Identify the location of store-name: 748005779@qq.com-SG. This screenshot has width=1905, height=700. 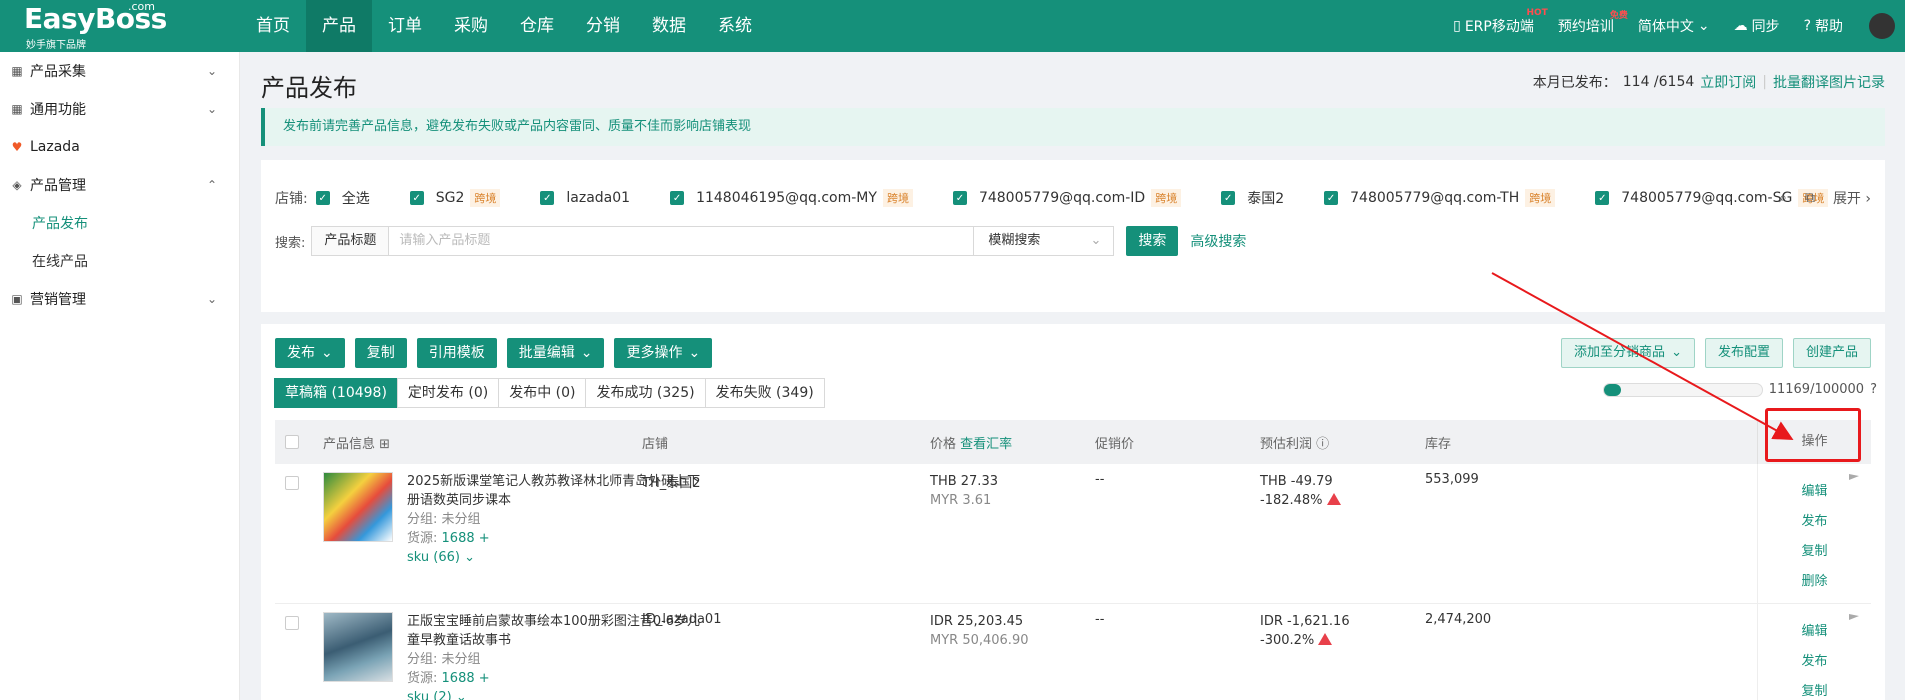
(1707, 198).